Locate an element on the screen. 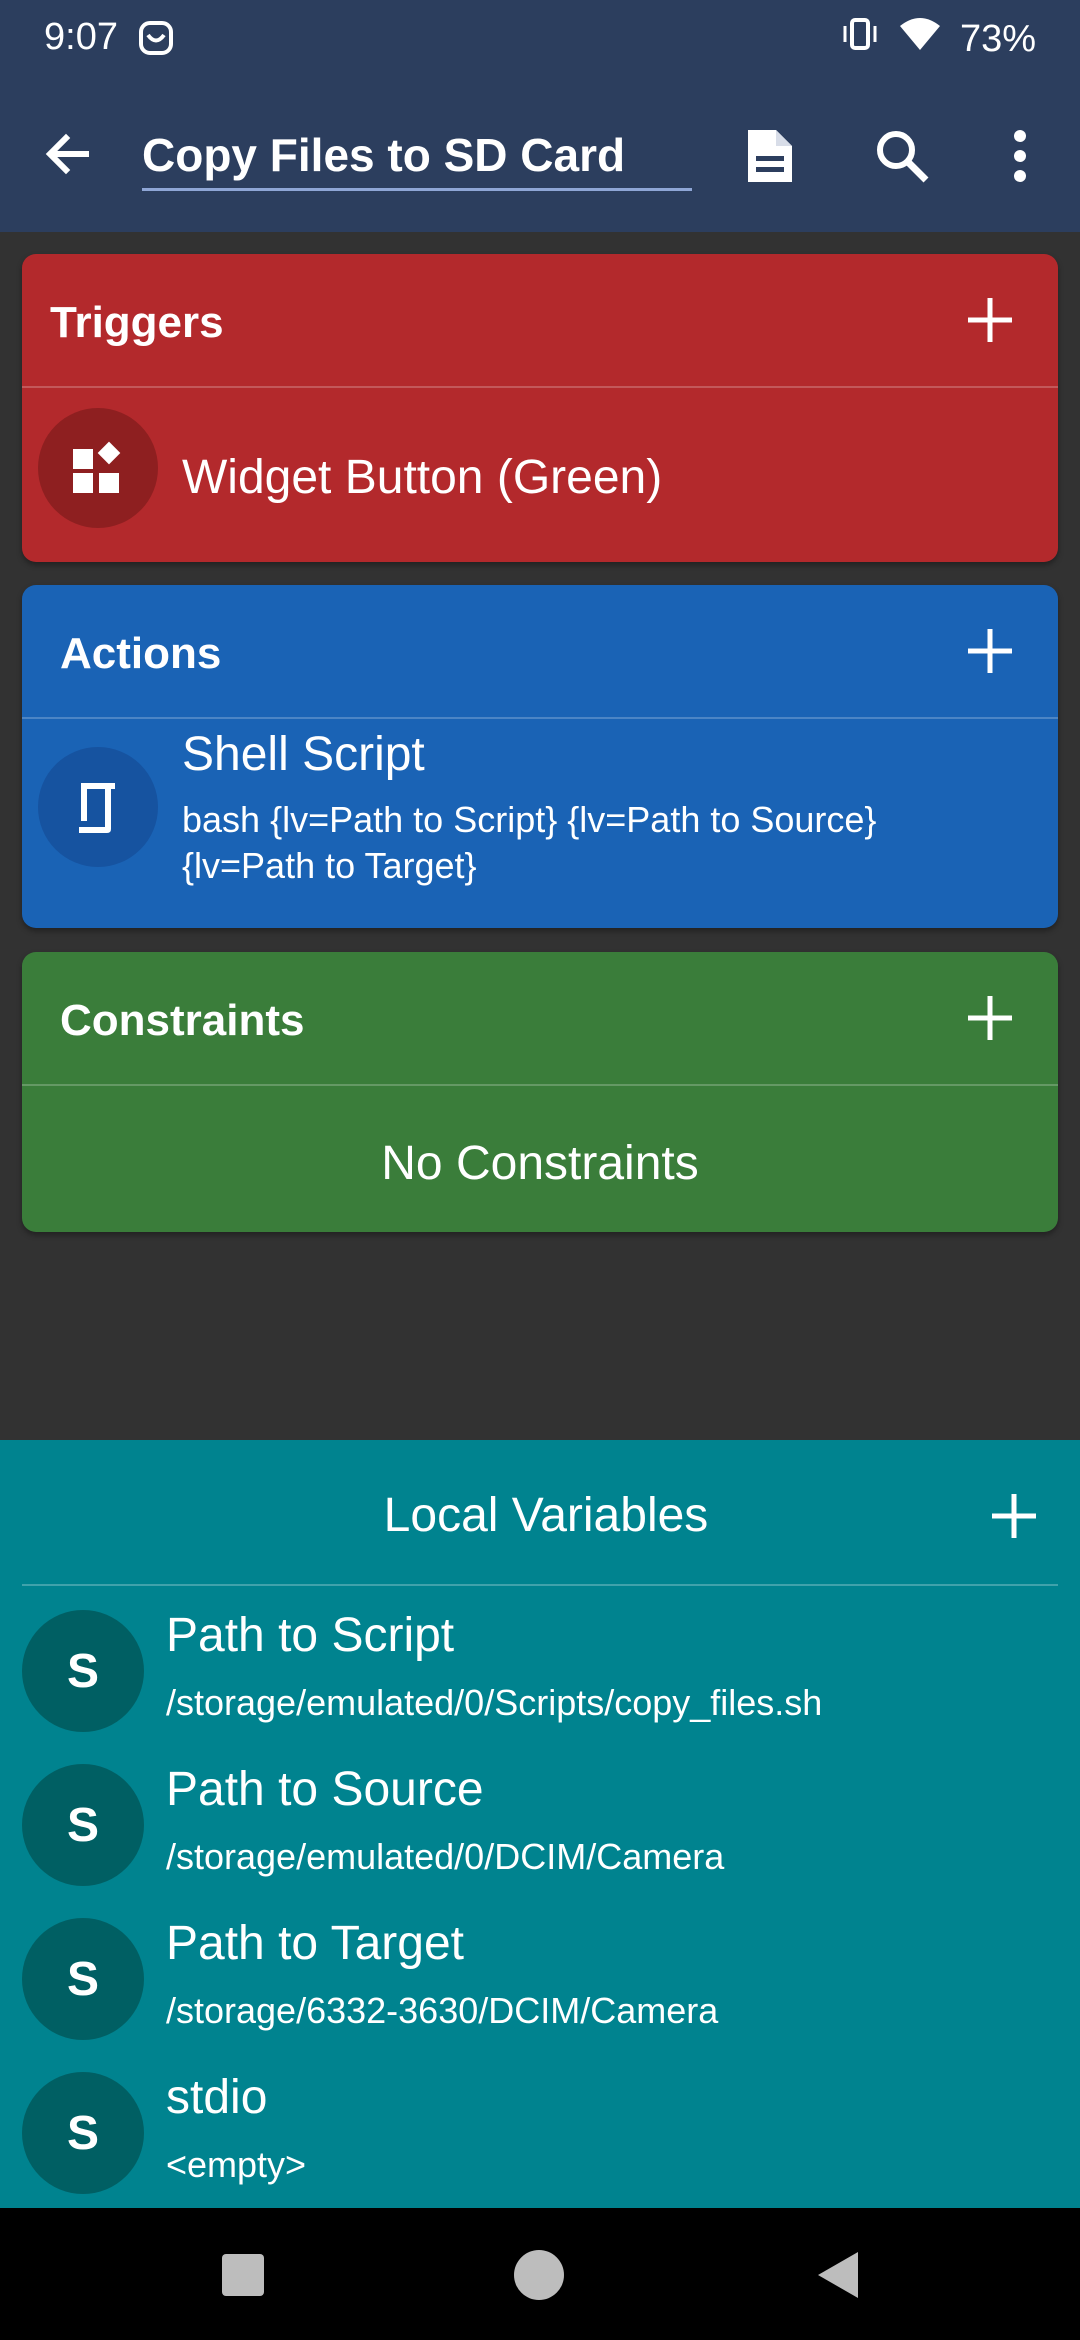 The image size is (1080, 2340). back-icon is located at coordinates (839, 2275).